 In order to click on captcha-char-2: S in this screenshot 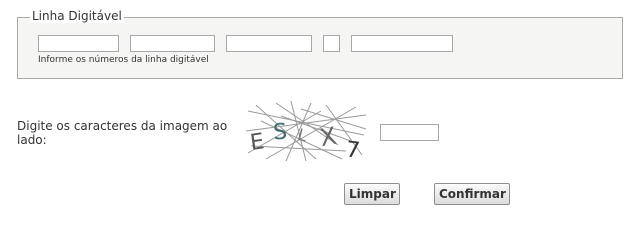, I will do `click(280, 133)`.